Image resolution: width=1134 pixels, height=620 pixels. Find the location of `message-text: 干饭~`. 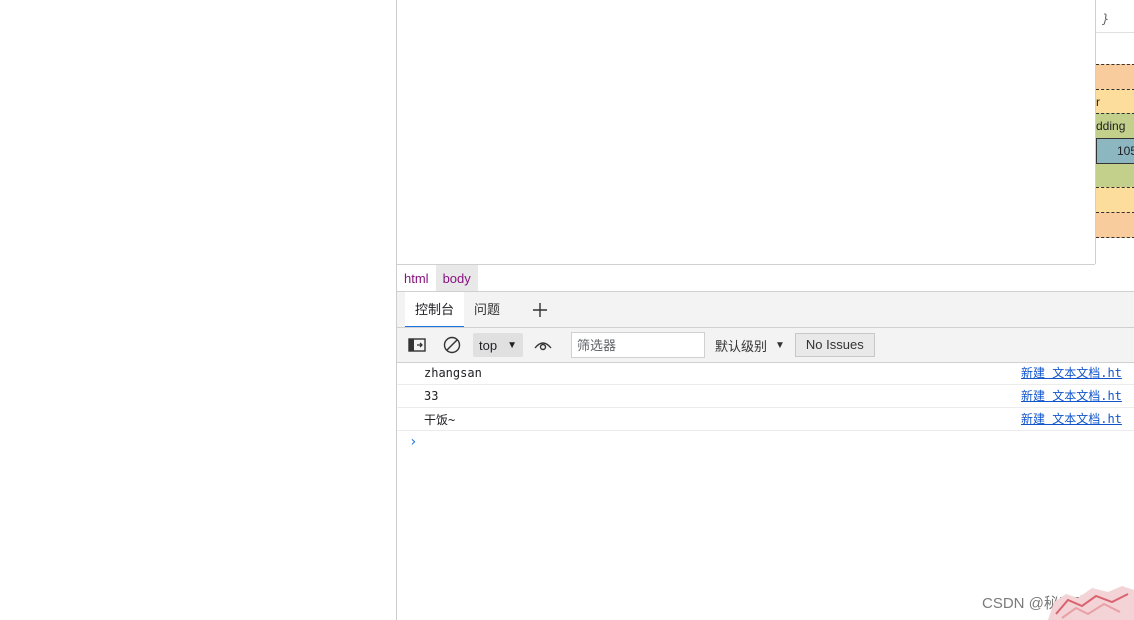

message-text: 干饭~ is located at coordinates (440, 419).